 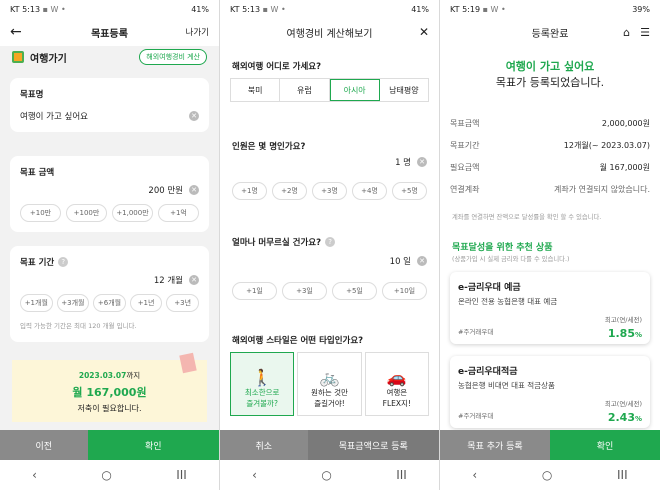 What do you see at coordinates (256, 90) in the screenshot?
I see `region-north-america: 북미` at bounding box center [256, 90].